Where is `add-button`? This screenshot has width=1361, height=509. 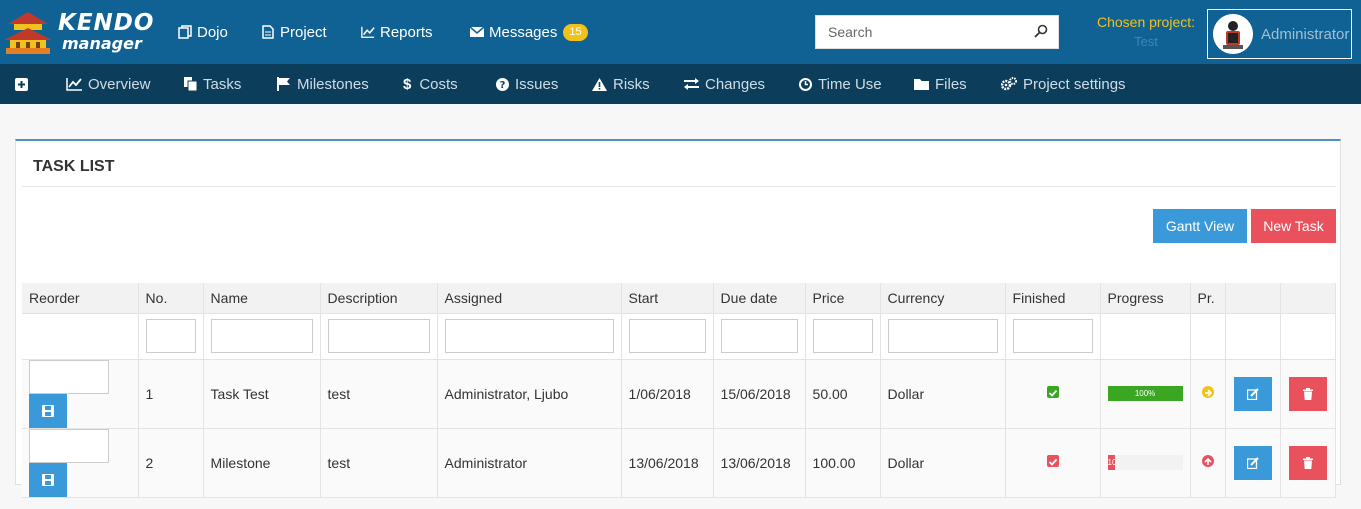
add-button is located at coordinates (24, 84).